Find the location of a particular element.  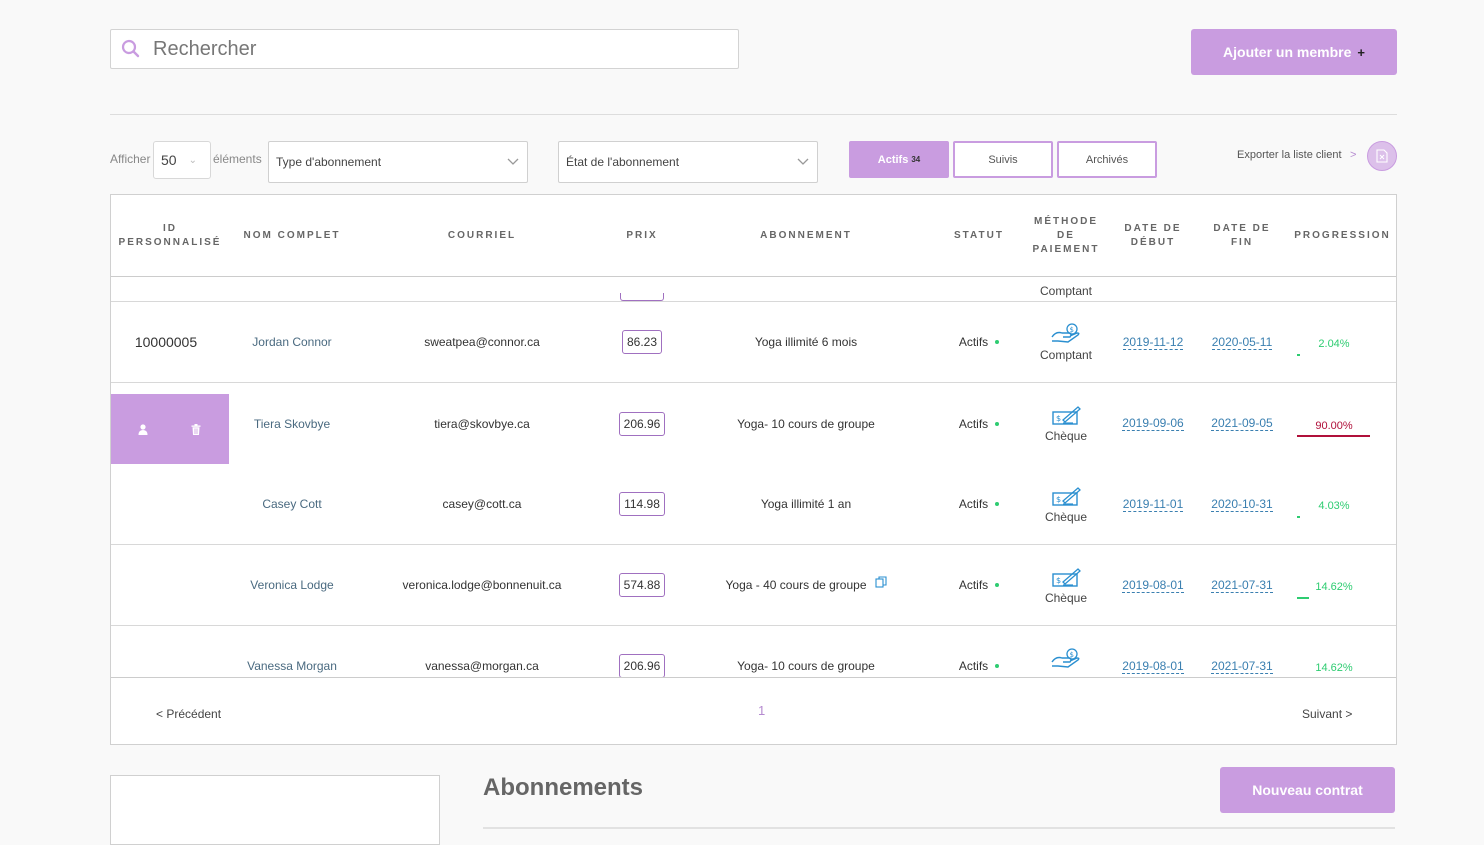

header-text: PRIX is located at coordinates (642, 235).